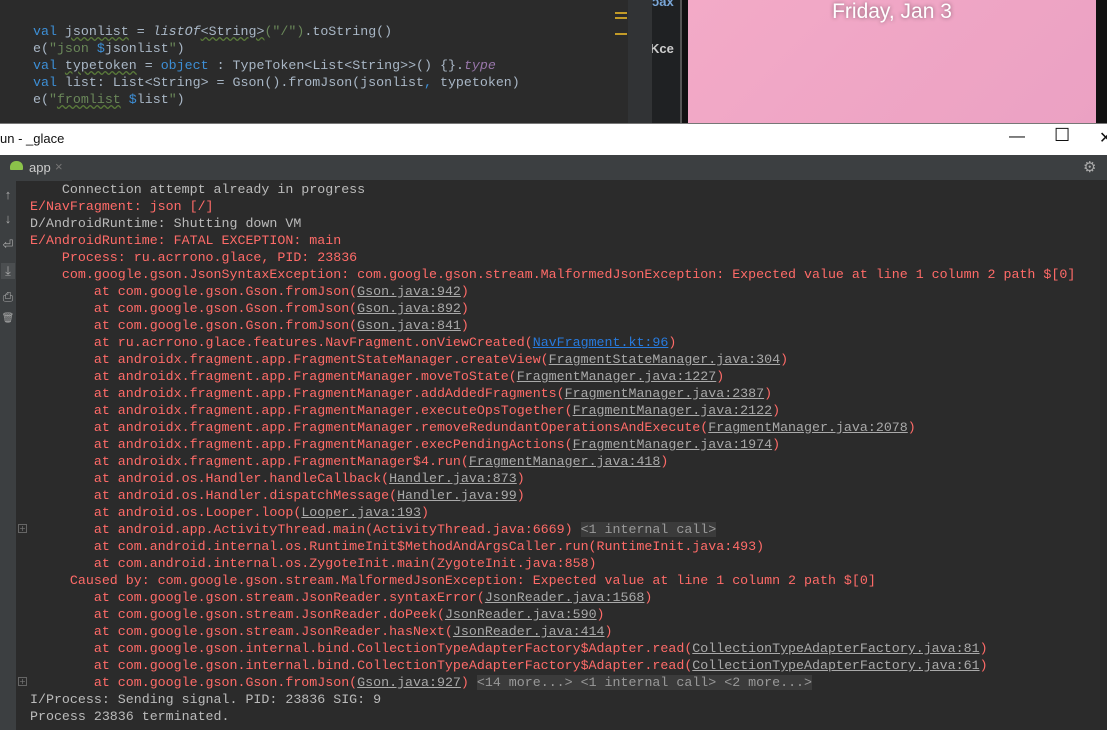 The image size is (1107, 730). I want to click on source-link: FragmentManager.java:418, so click(565, 461).